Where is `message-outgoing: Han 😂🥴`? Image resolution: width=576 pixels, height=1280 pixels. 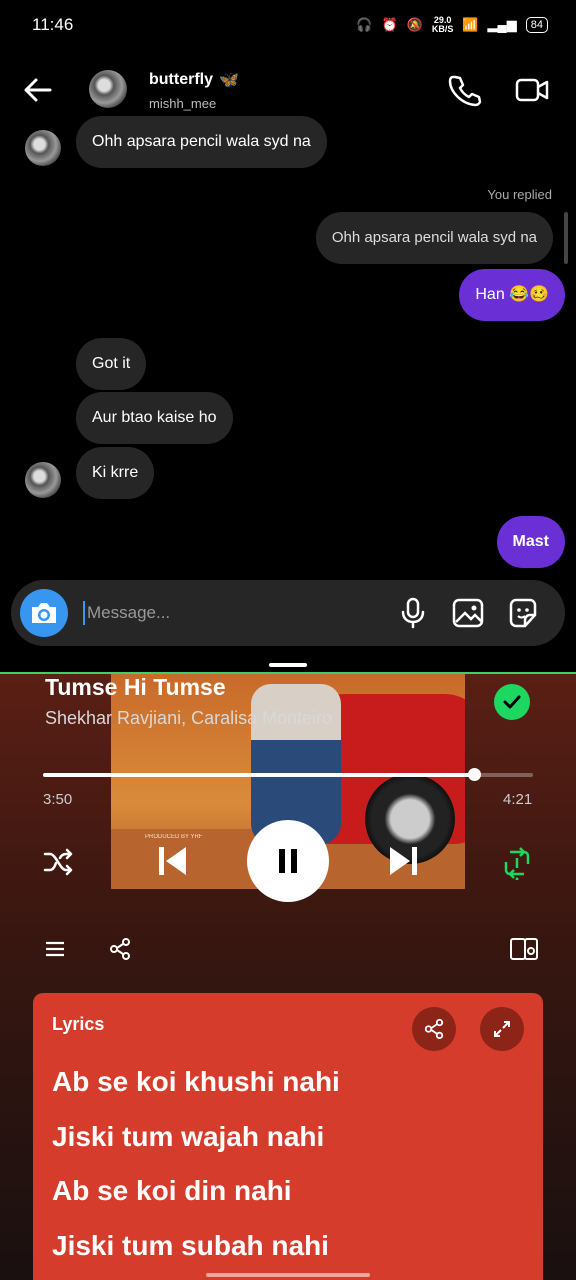 message-outgoing: Han 😂🥴 is located at coordinates (512, 295).